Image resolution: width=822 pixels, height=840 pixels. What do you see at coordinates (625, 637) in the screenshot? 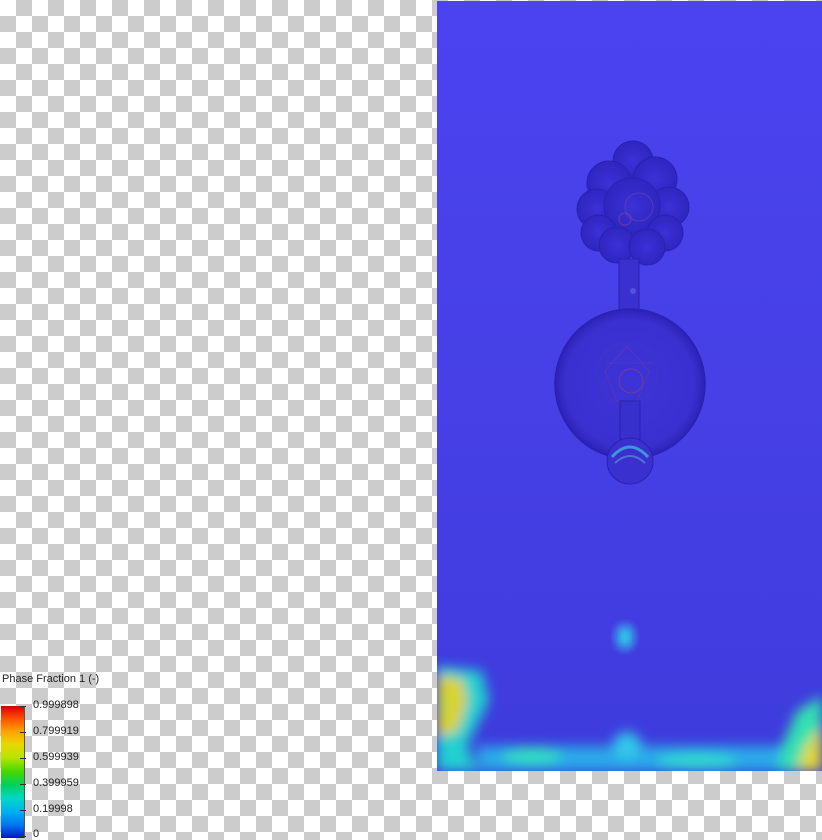
I see `droplet` at bounding box center [625, 637].